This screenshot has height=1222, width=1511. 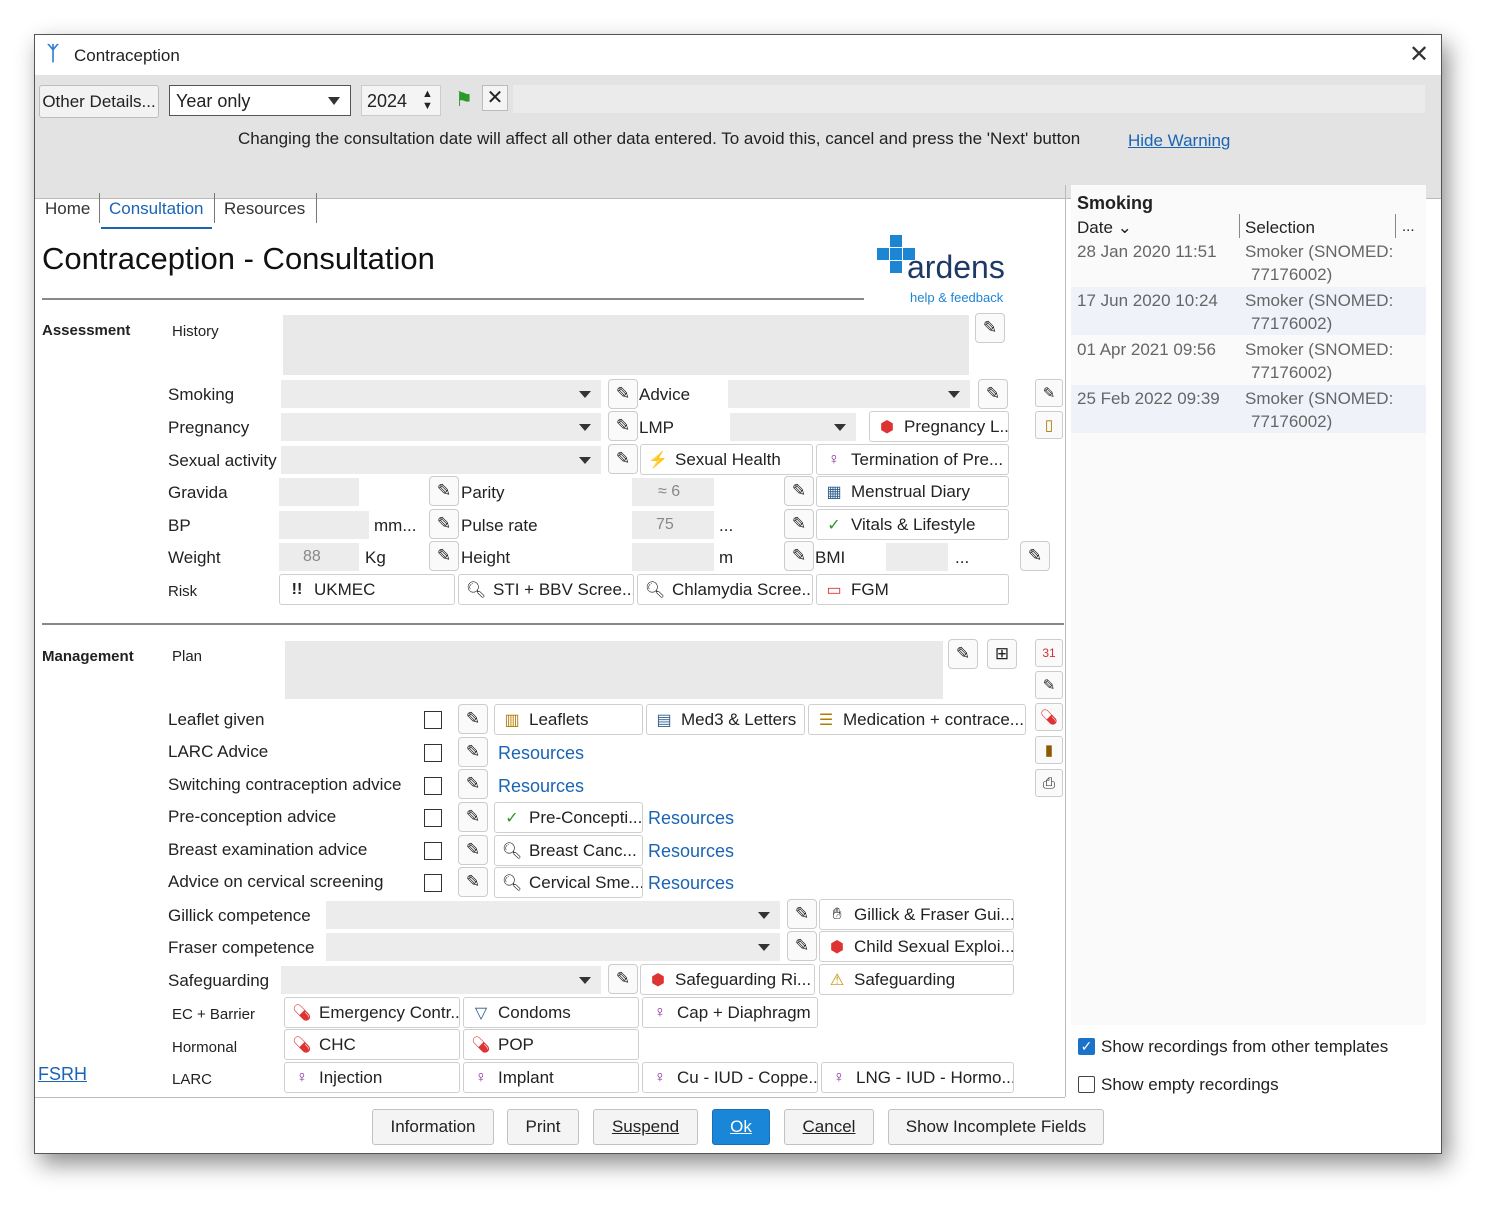 What do you see at coordinates (996, 1127) in the screenshot?
I see `show-incomplete-button: Show Incomplete Fields` at bounding box center [996, 1127].